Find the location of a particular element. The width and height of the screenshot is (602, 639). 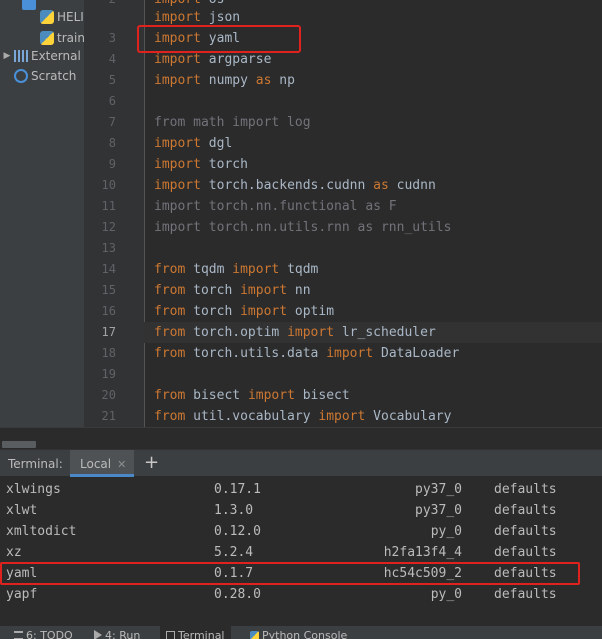

line-number: 16 is located at coordinates (108, 311).